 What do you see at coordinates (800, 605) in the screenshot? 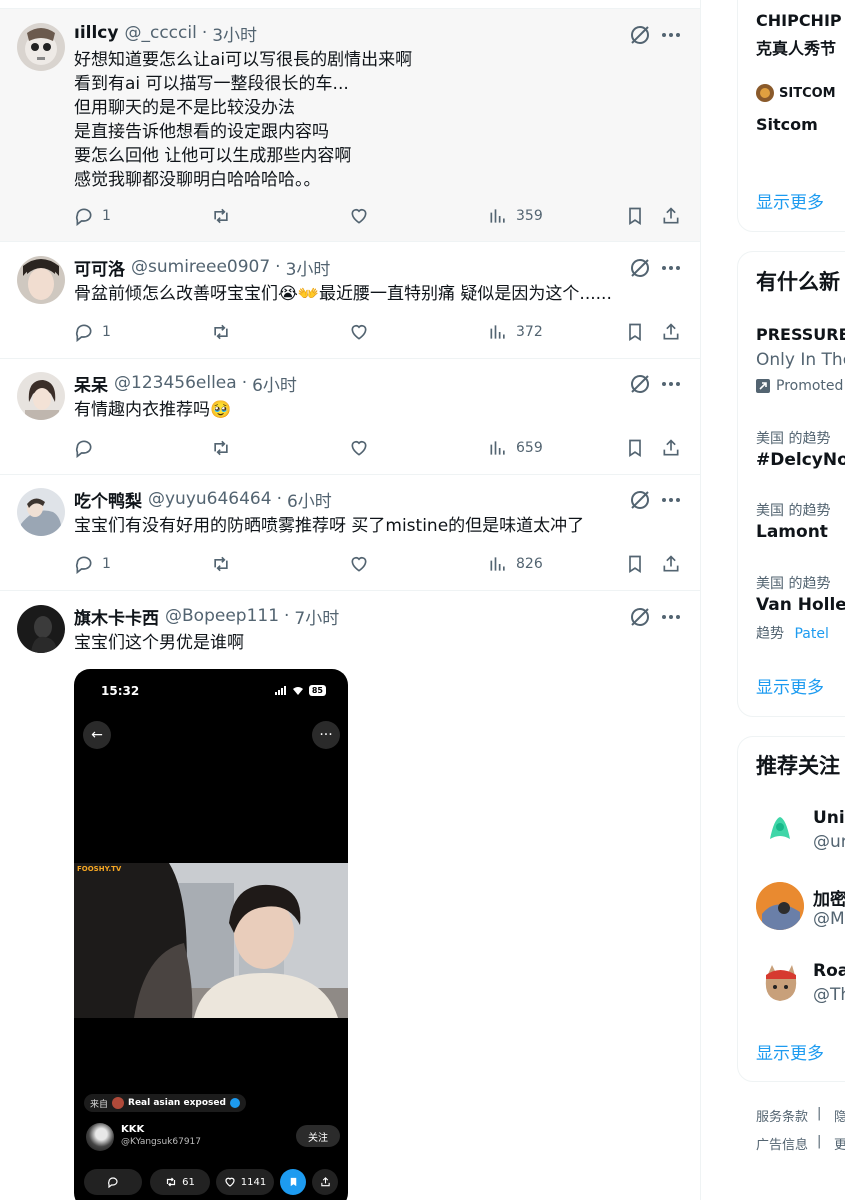
I see `trend-name: Van Hollen` at bounding box center [800, 605].